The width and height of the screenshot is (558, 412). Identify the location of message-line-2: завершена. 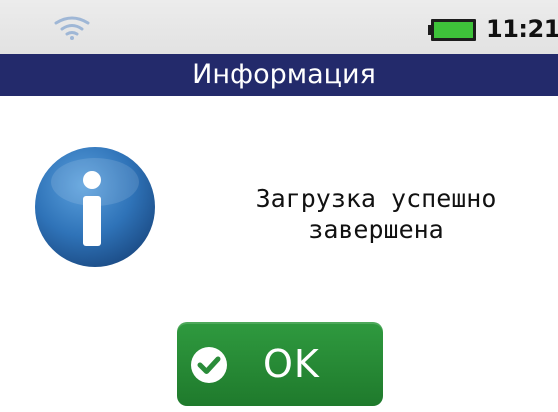
(376, 229).